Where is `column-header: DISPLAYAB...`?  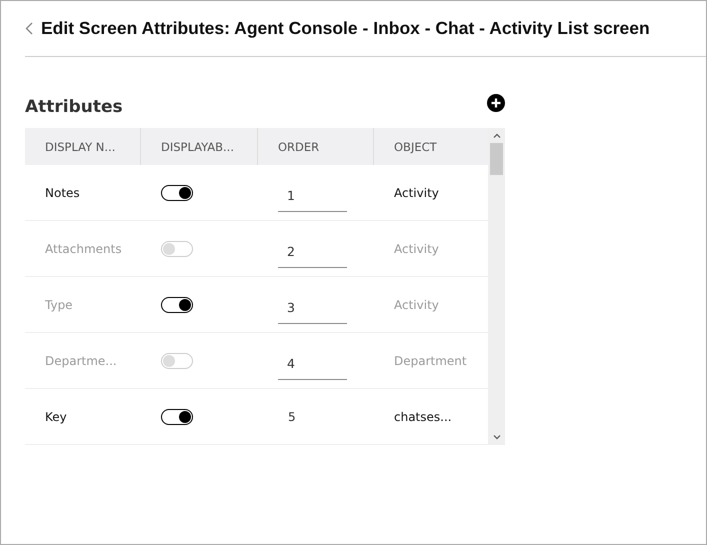 column-header: DISPLAYAB... is located at coordinates (199, 146).